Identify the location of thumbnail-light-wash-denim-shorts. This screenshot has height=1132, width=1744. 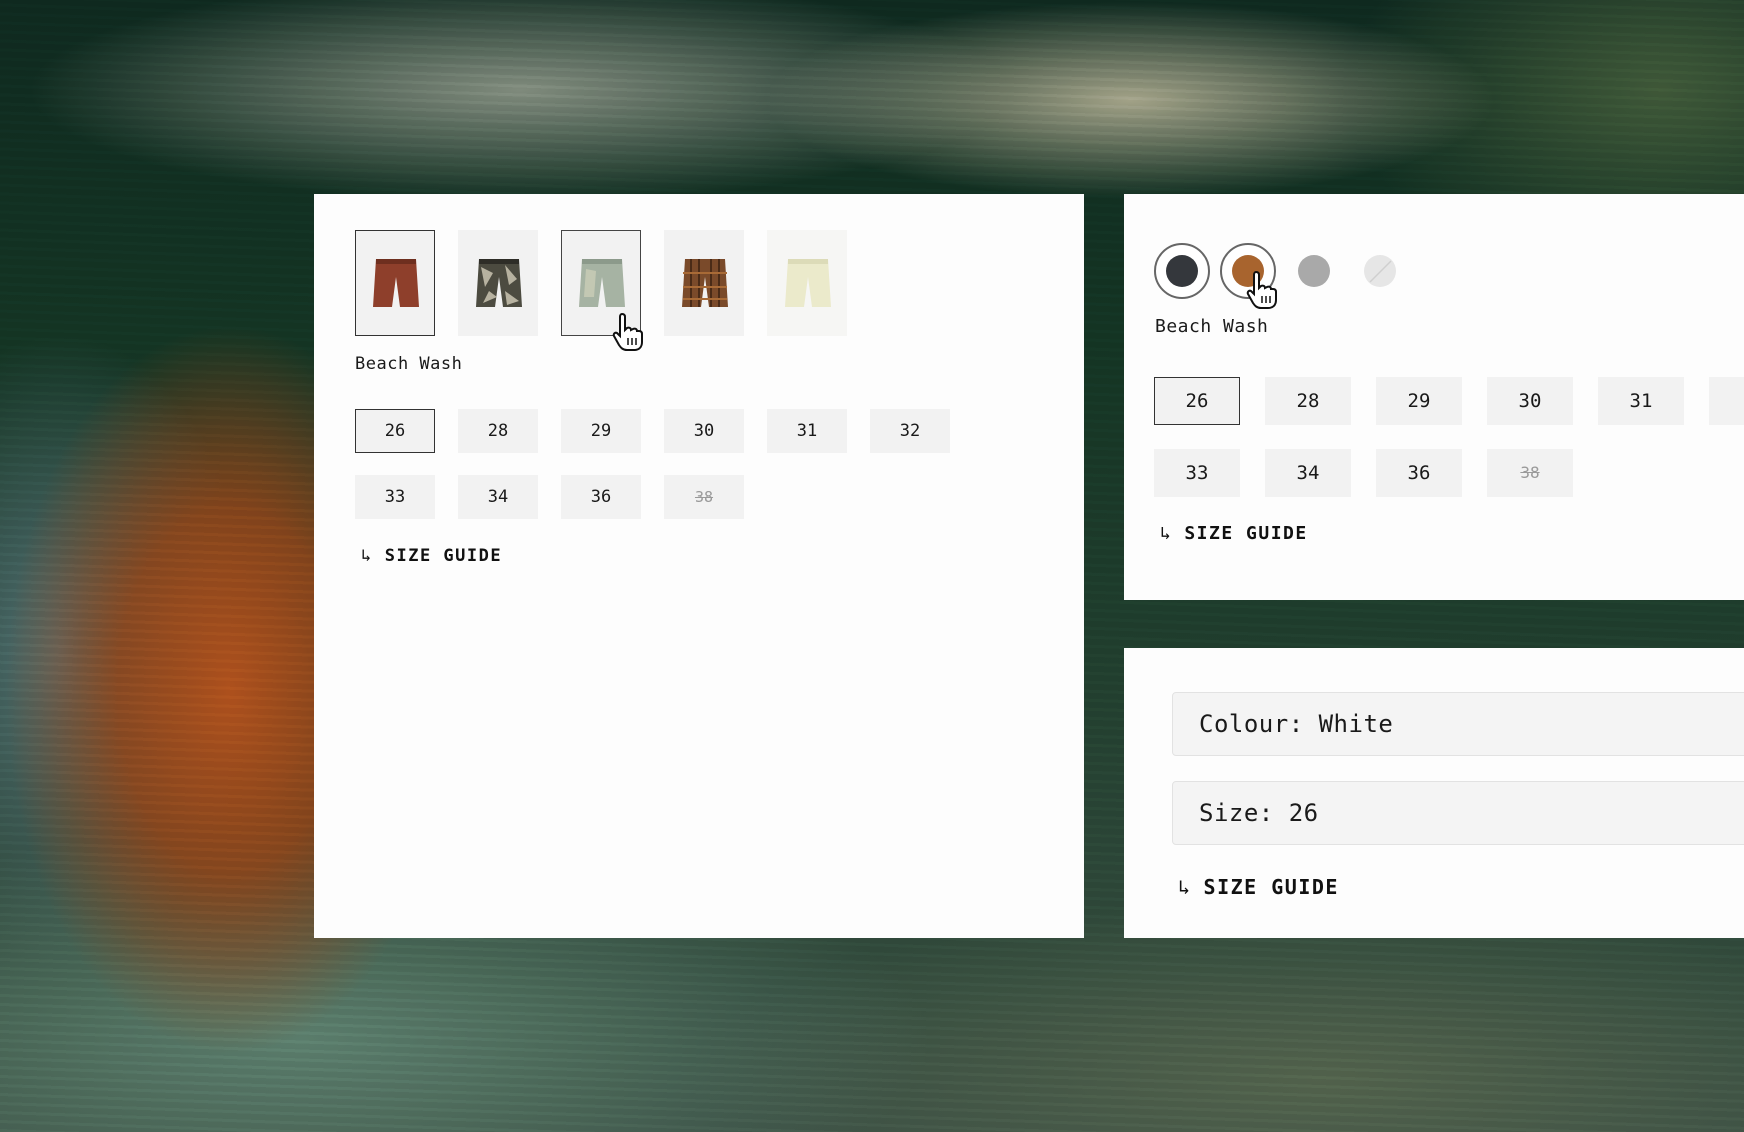
(601, 283).